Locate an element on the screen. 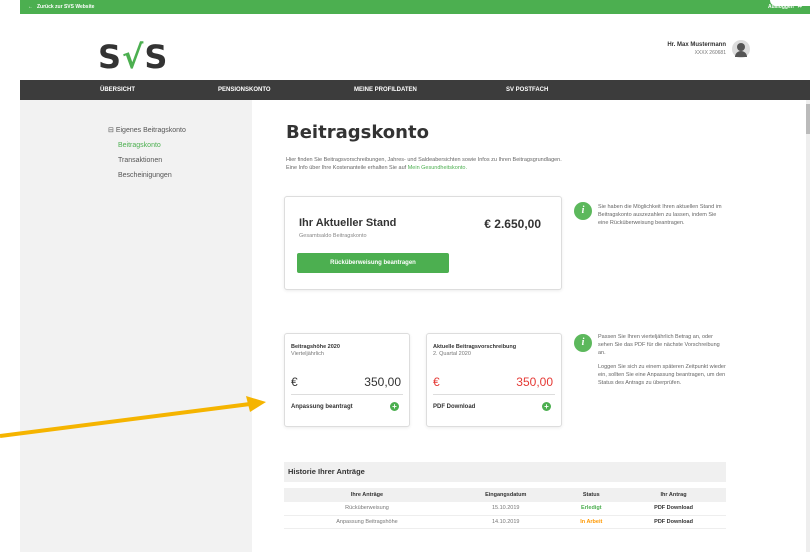  nav-item-profildaten: MEINE PROFILDATEN is located at coordinates (385, 90).